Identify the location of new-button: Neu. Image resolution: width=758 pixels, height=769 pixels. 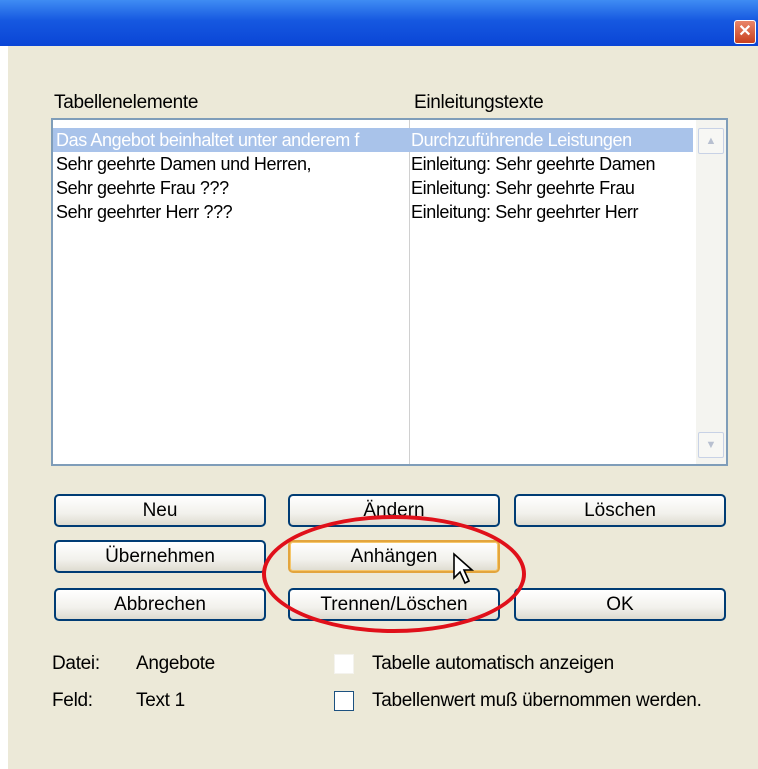
(160, 510).